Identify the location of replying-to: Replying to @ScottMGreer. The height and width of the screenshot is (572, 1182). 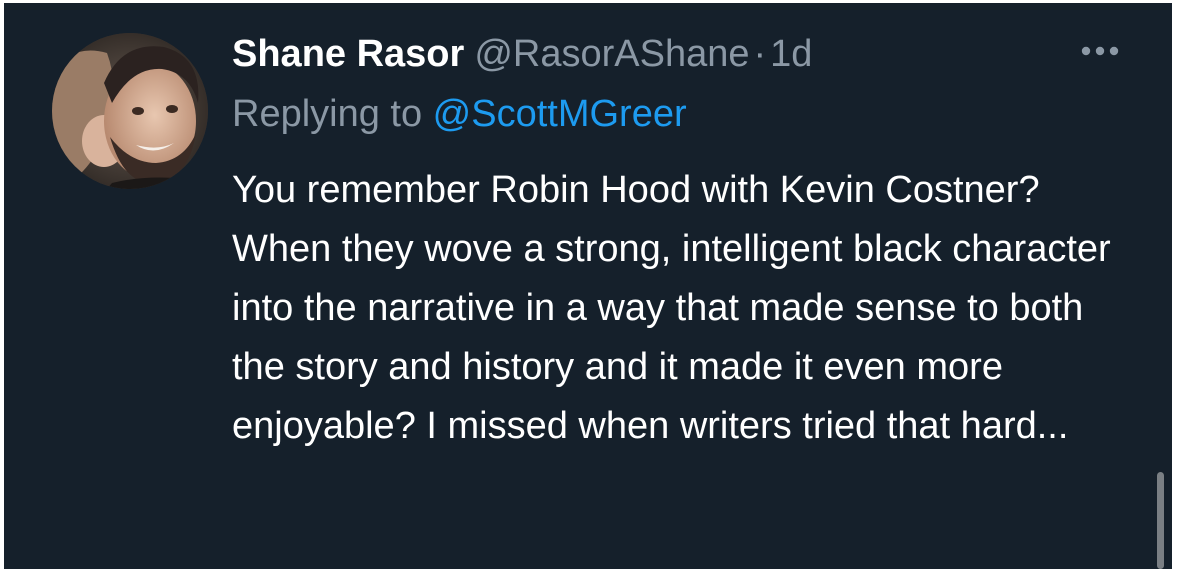
(459, 114).